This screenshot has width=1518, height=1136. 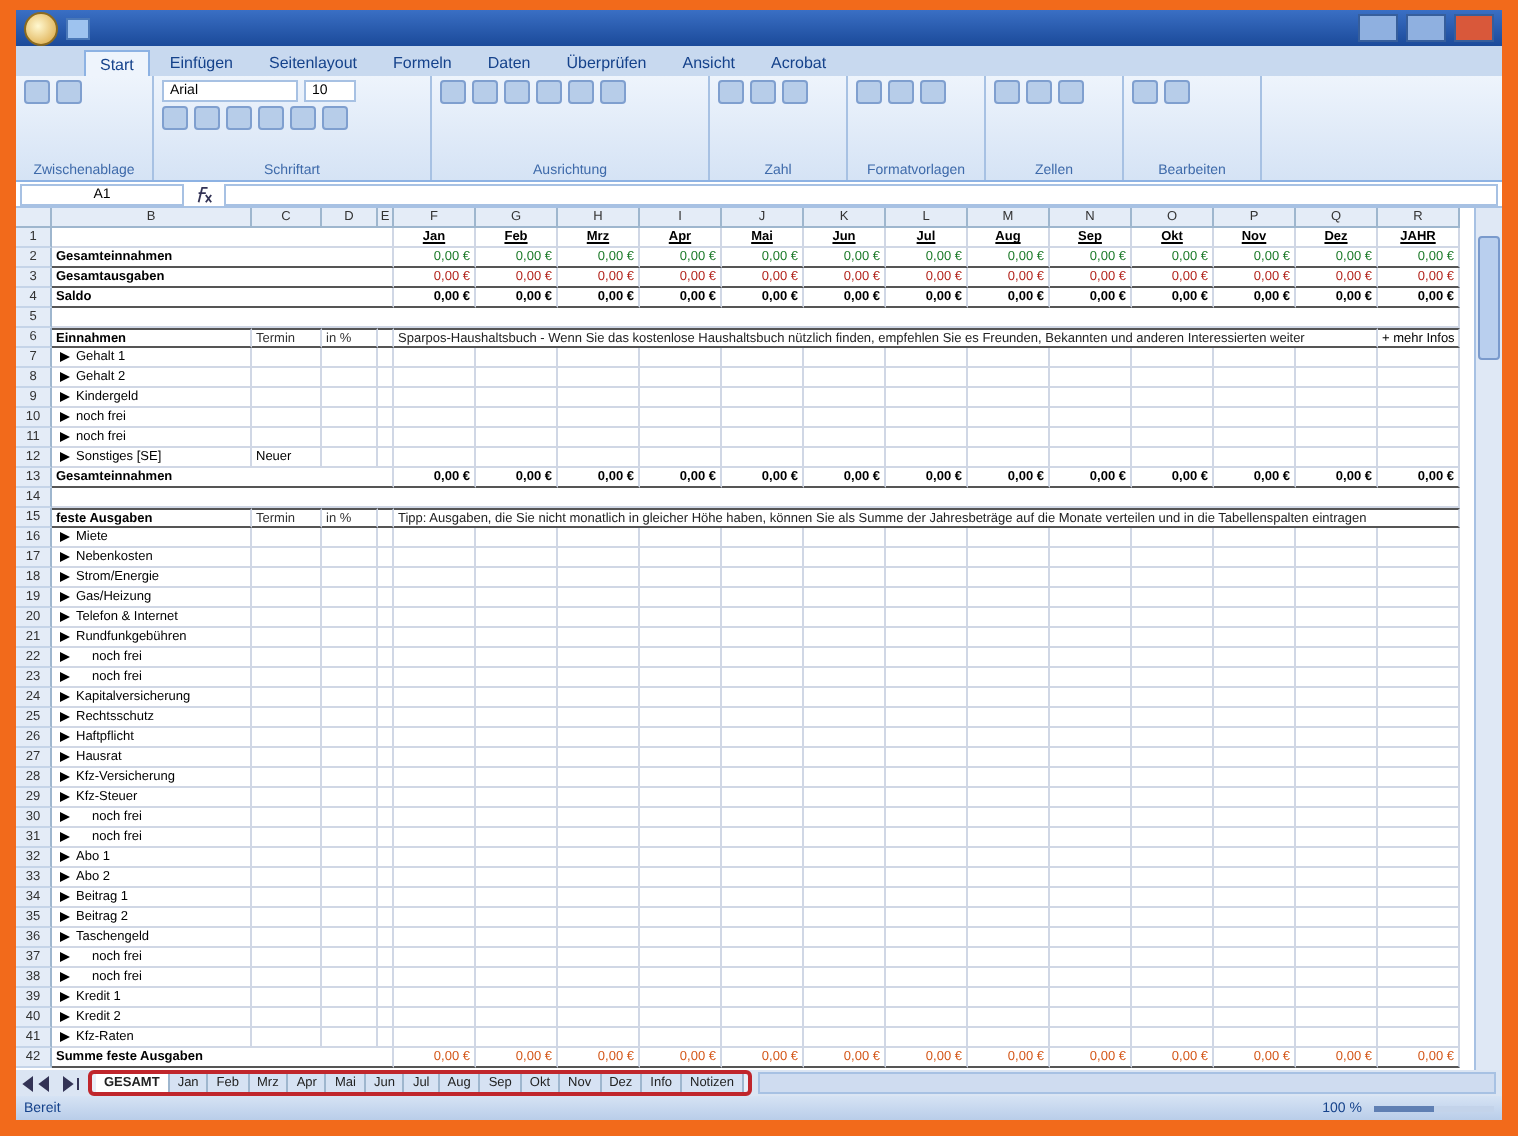 I want to click on zoom-slider, so click(x=1404, y=1108).